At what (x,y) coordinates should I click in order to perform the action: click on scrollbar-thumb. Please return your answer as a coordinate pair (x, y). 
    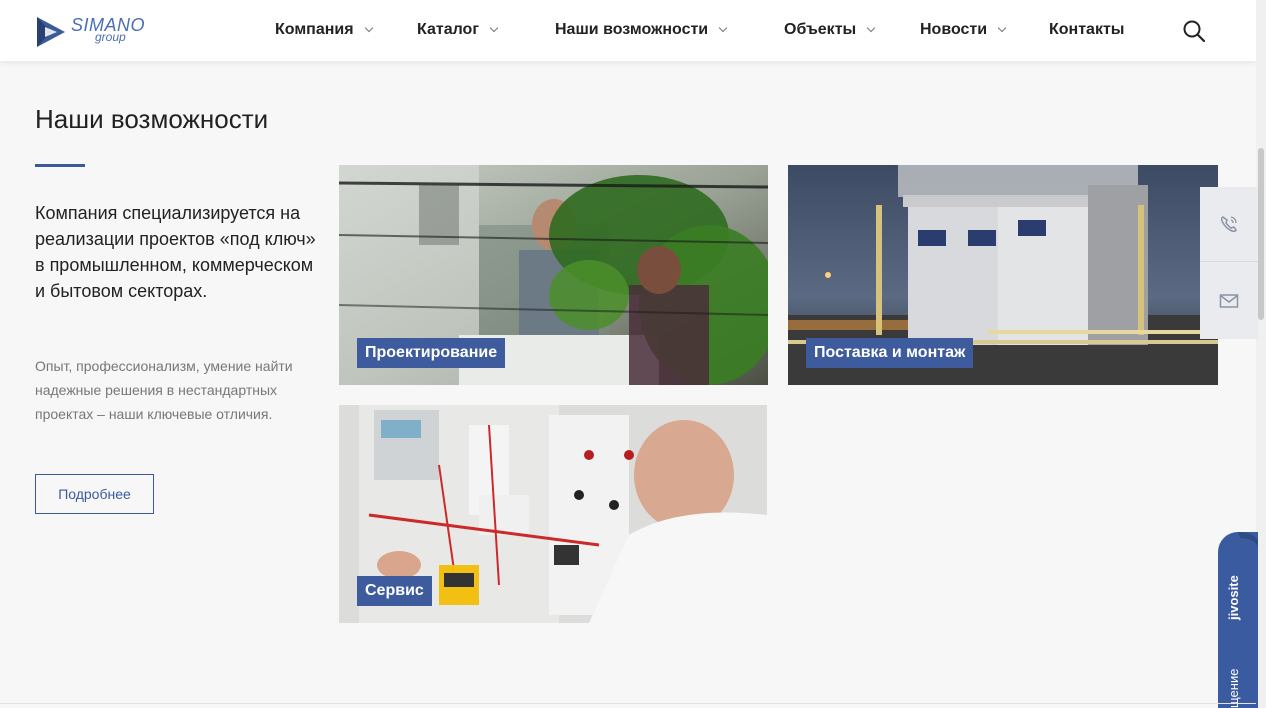
    Looking at the image, I should click on (1261, 234).